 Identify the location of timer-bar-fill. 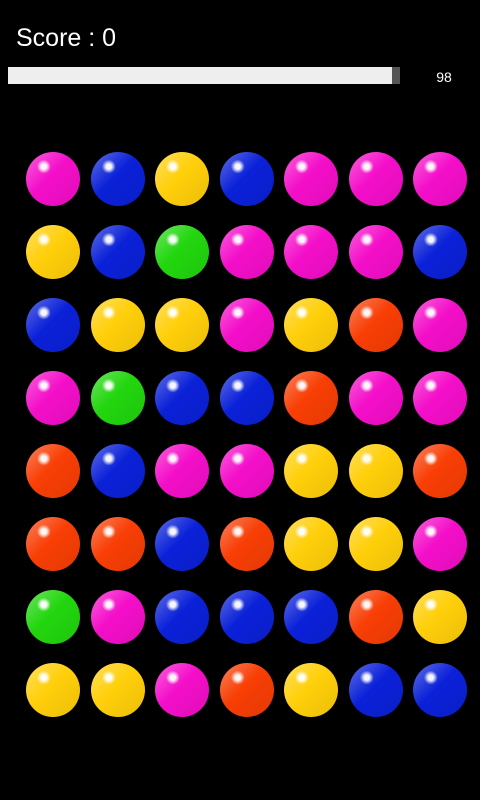
(200, 75).